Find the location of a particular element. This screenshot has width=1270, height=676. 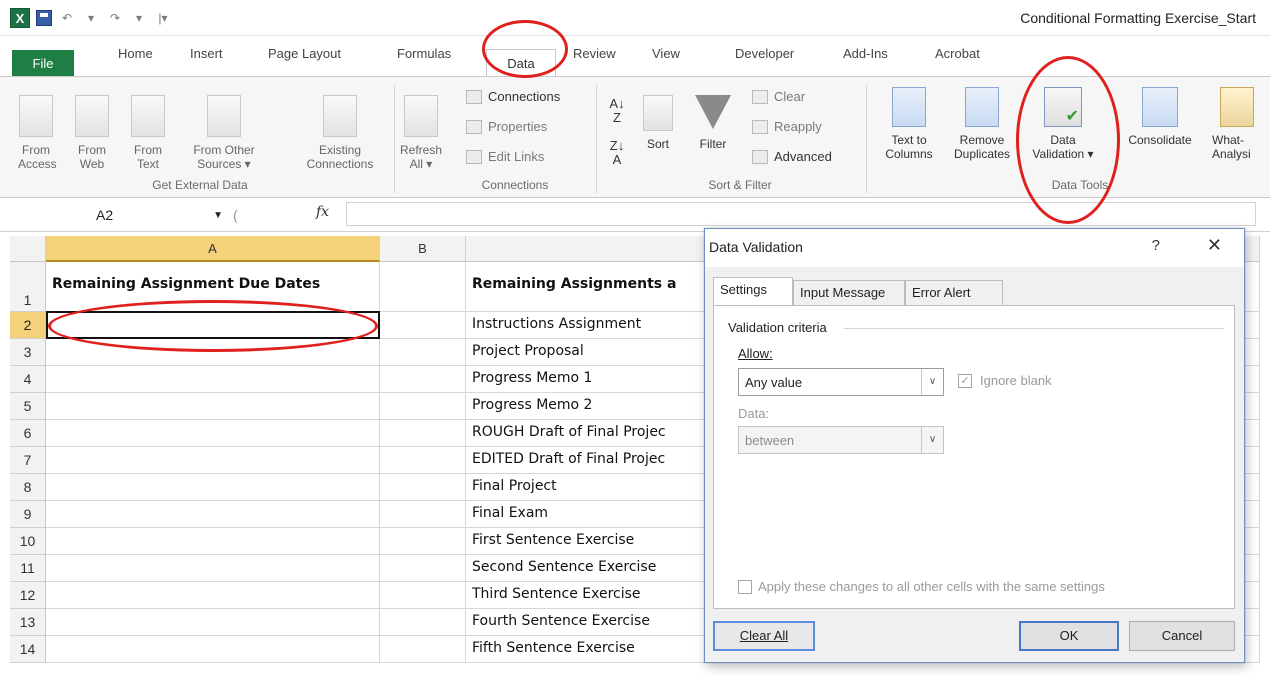

consolidate-button: Consolidate is located at coordinates (1160, 117).